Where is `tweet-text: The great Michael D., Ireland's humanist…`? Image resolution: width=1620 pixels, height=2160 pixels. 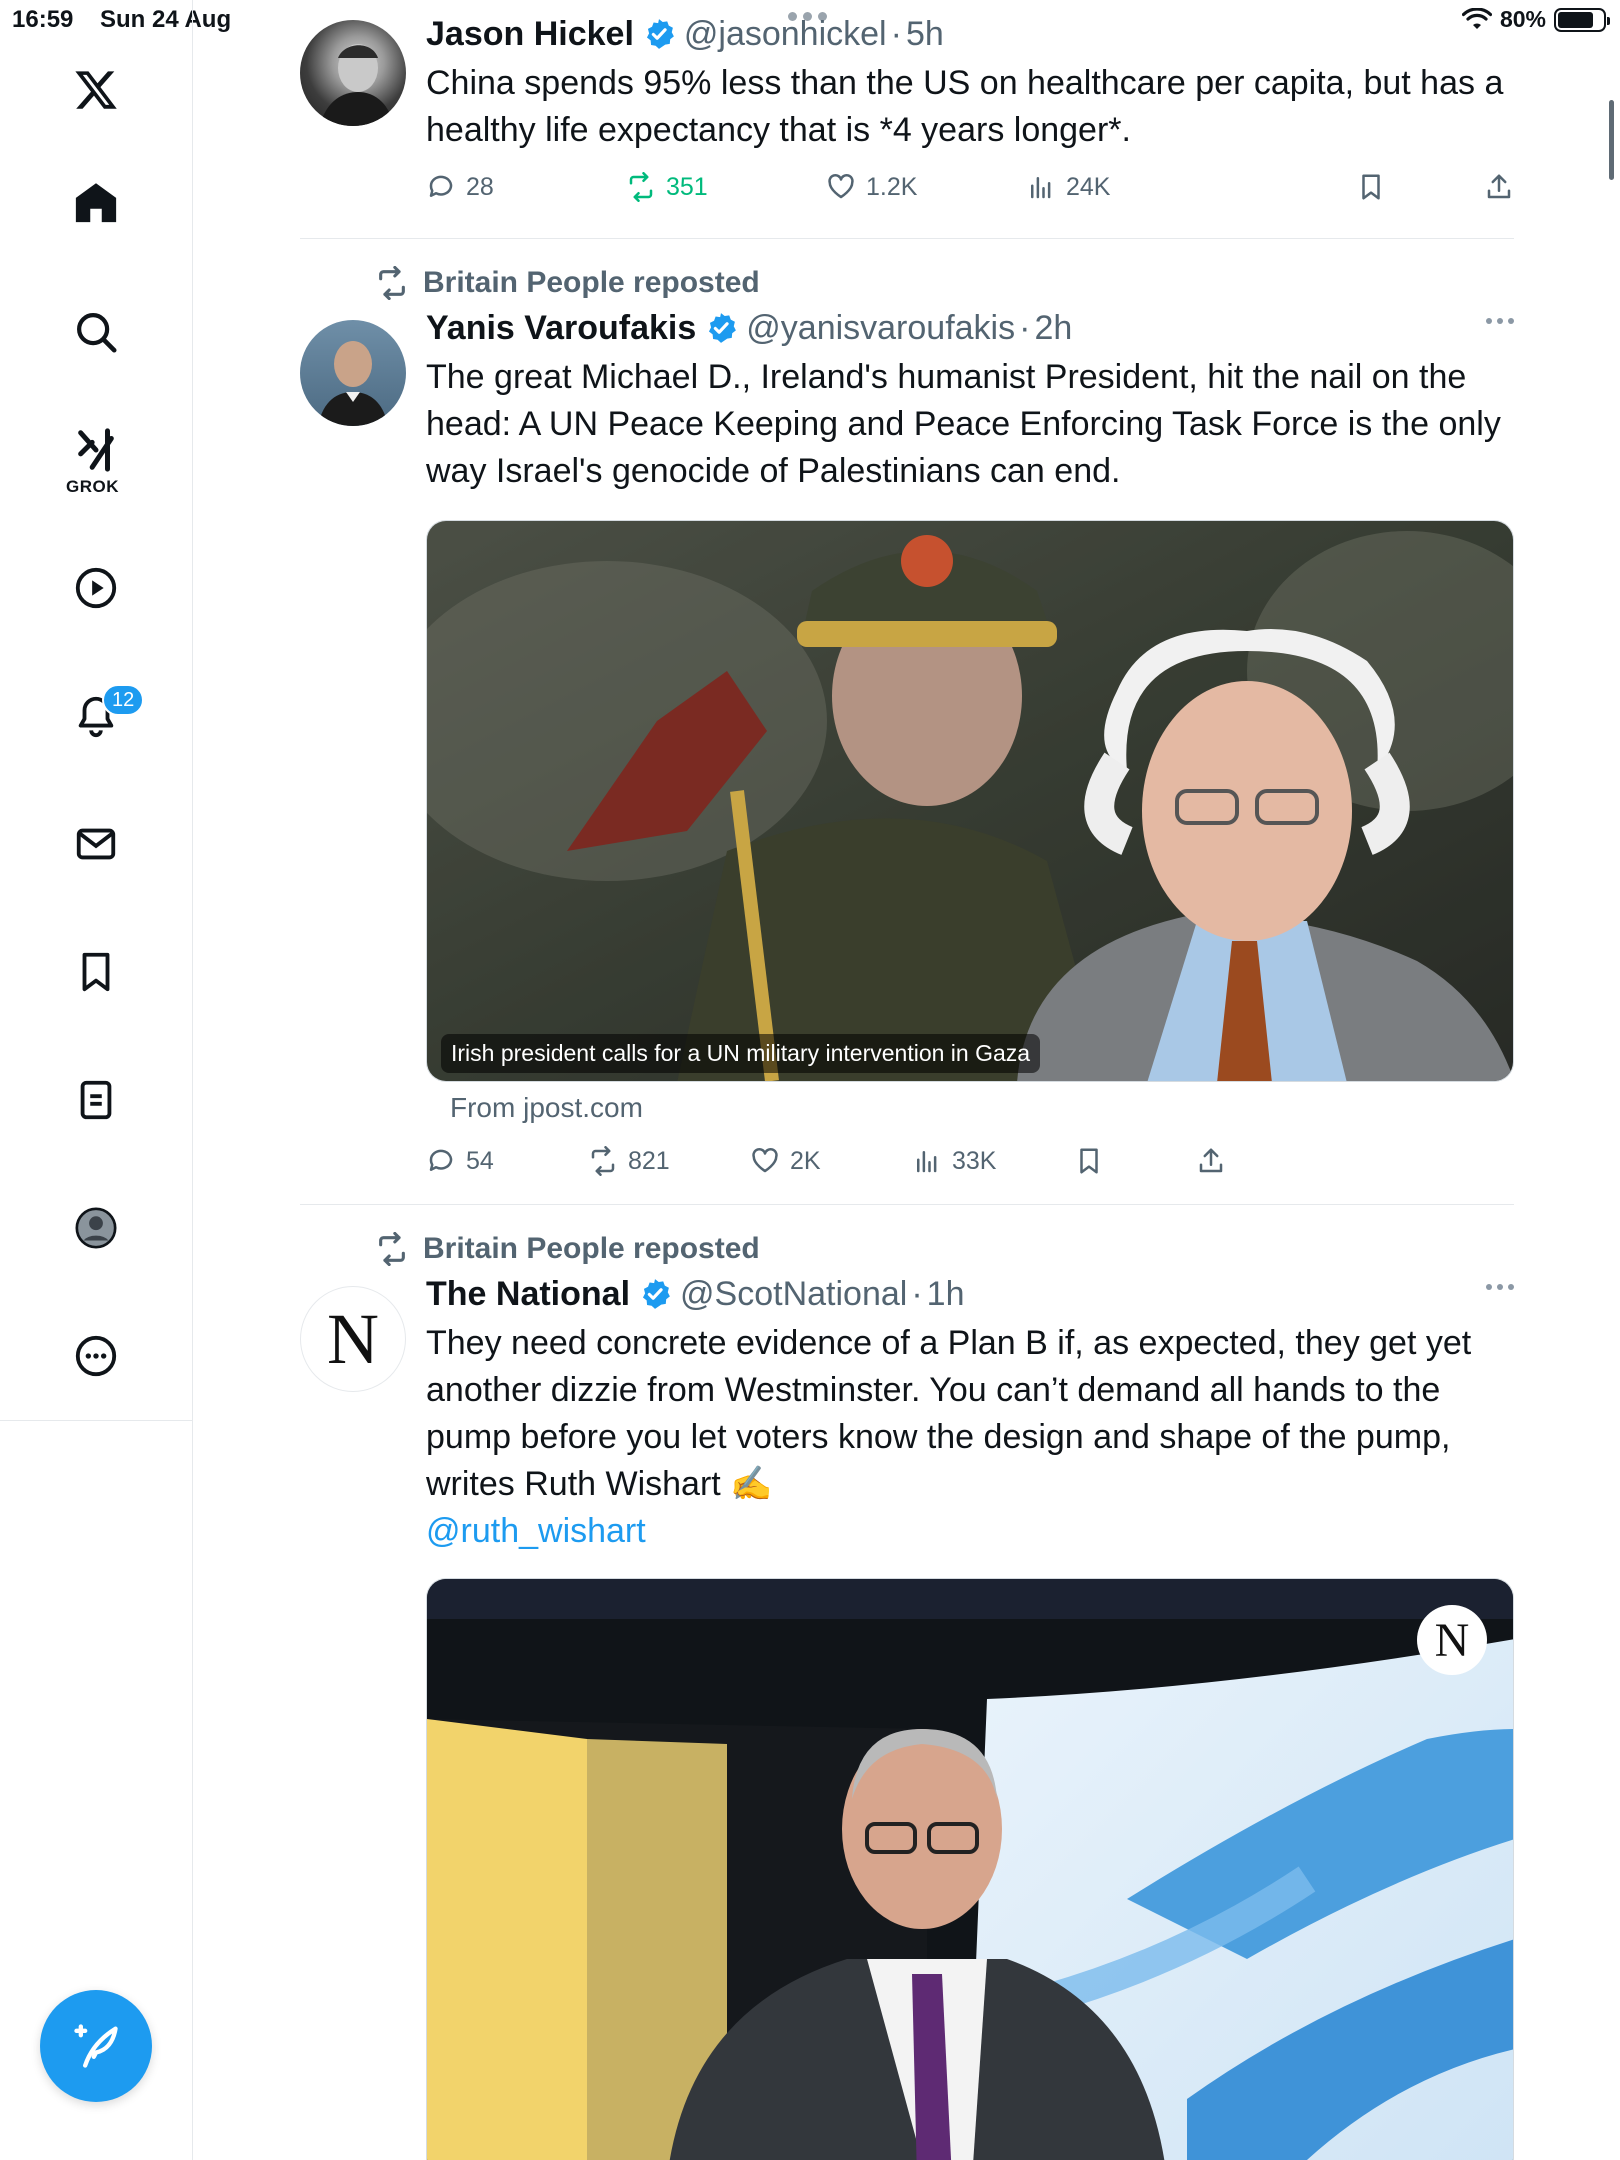 tweet-text: The great Michael D., Ireland's humanist… is located at coordinates (963, 424).